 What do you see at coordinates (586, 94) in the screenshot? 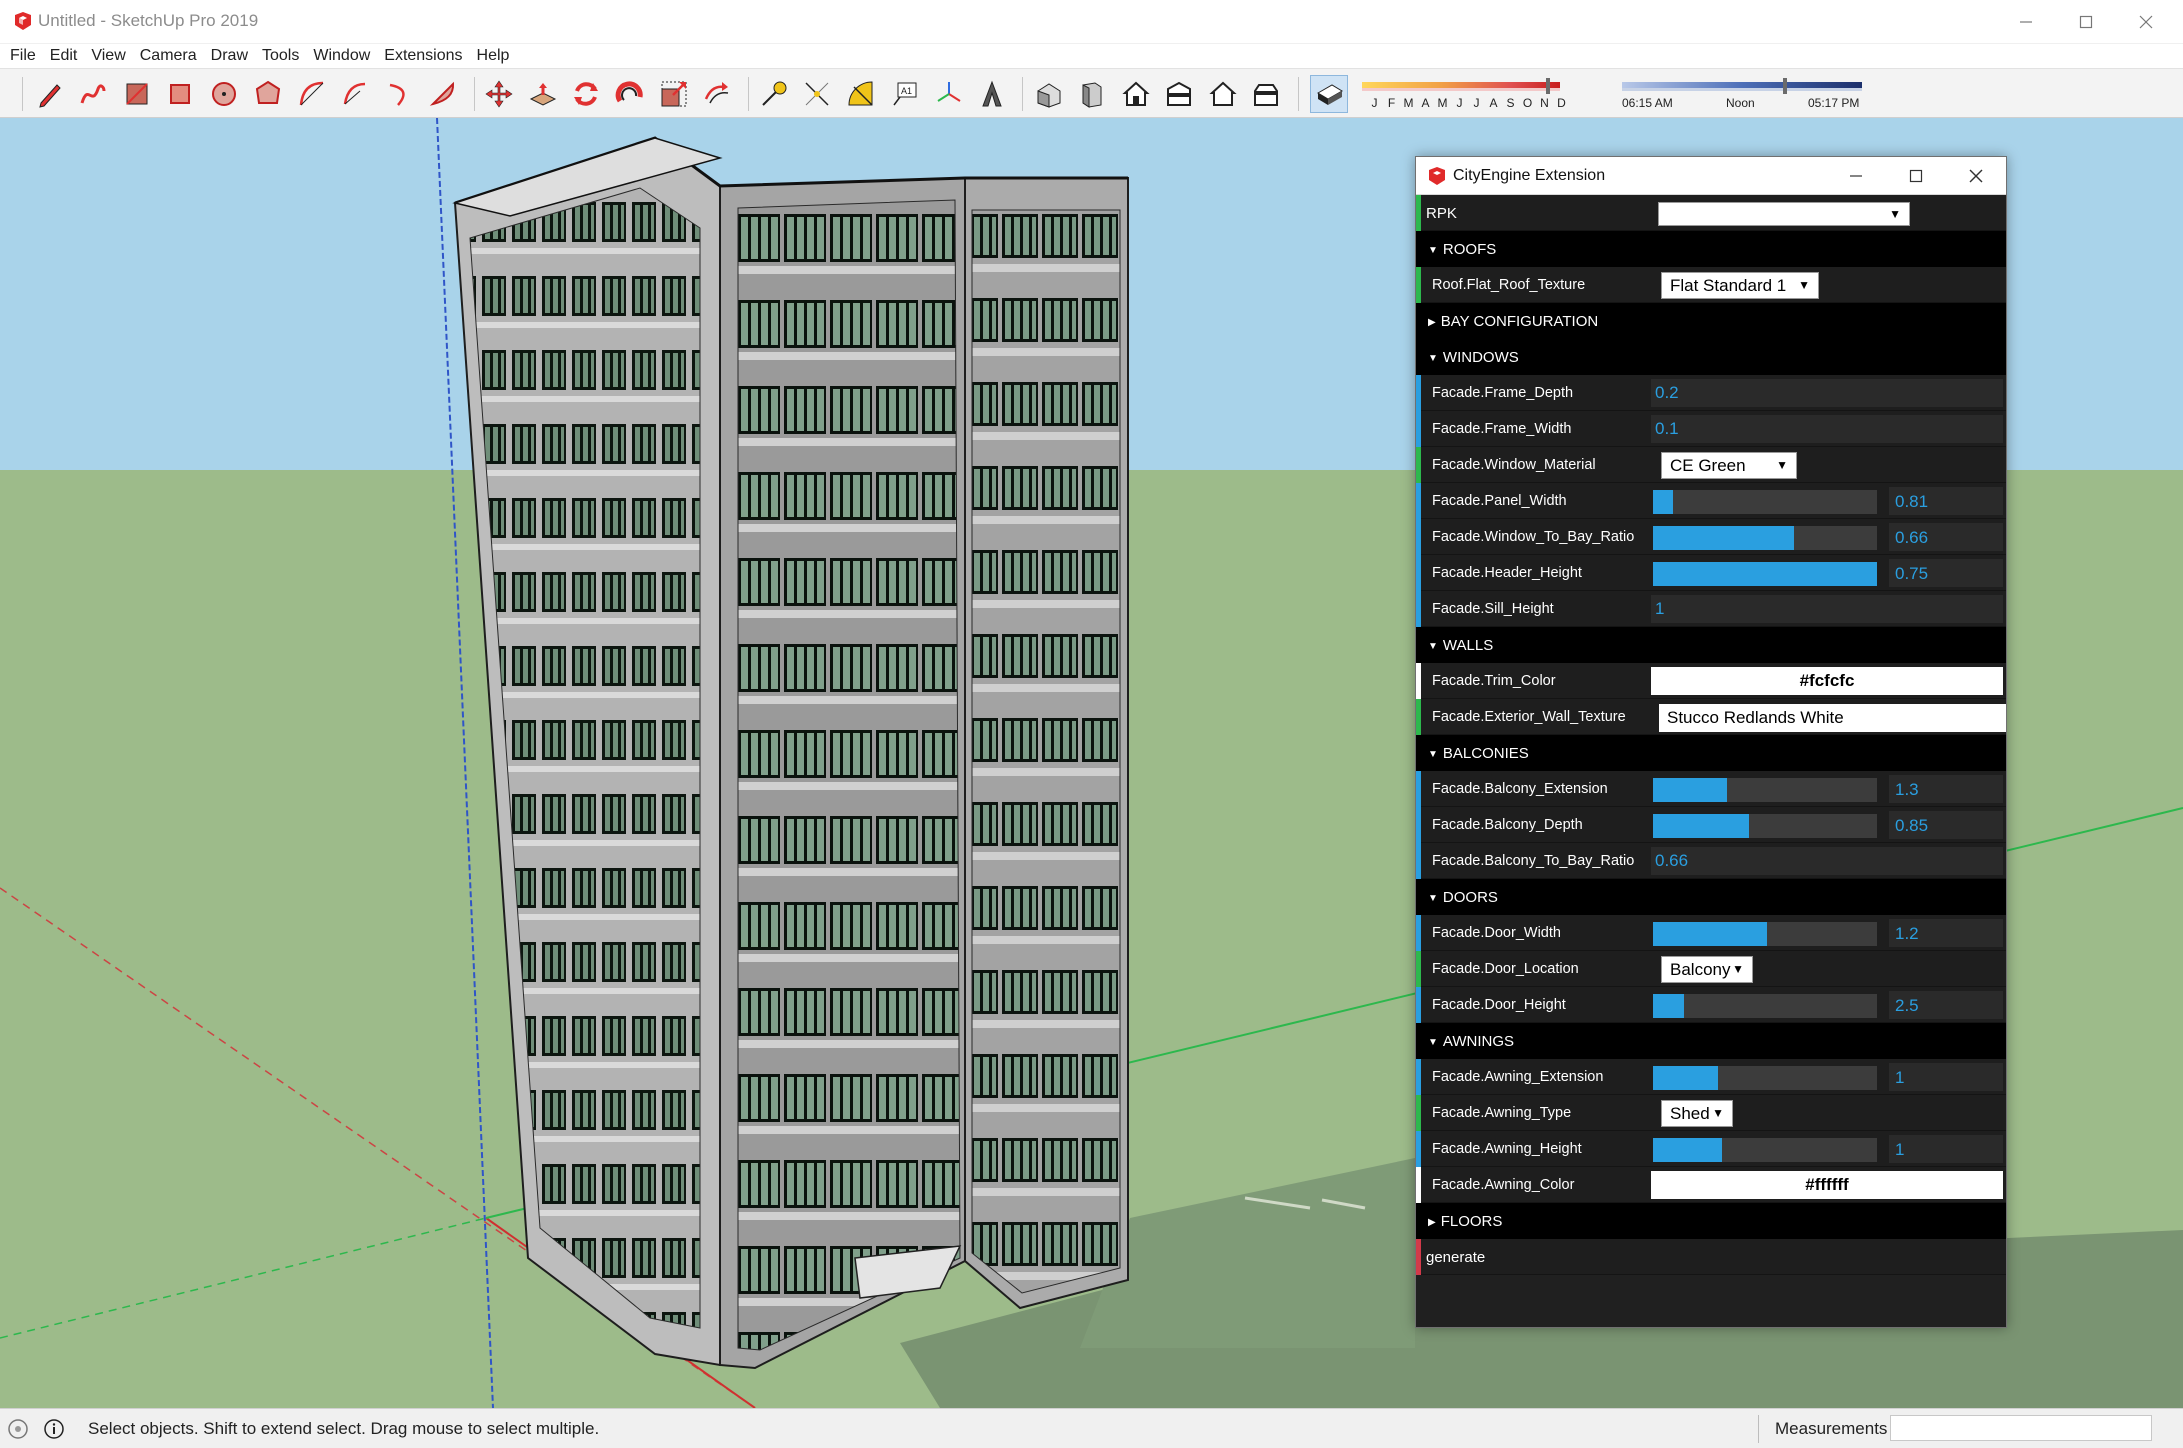
I see `rotate-tool-button` at bounding box center [586, 94].